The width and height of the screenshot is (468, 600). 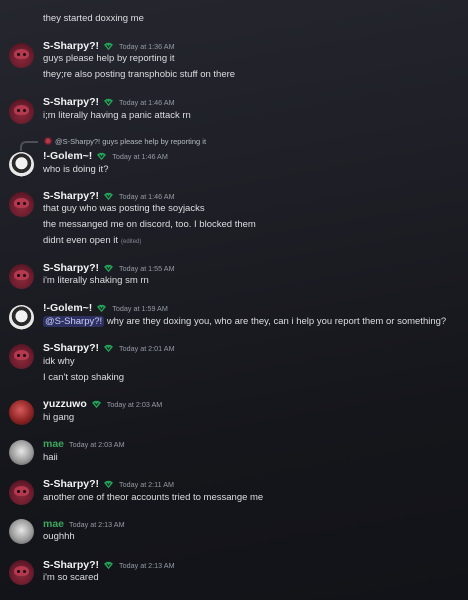 What do you see at coordinates (81, 240) in the screenshot?
I see `message-text: didnt even open it` at bounding box center [81, 240].